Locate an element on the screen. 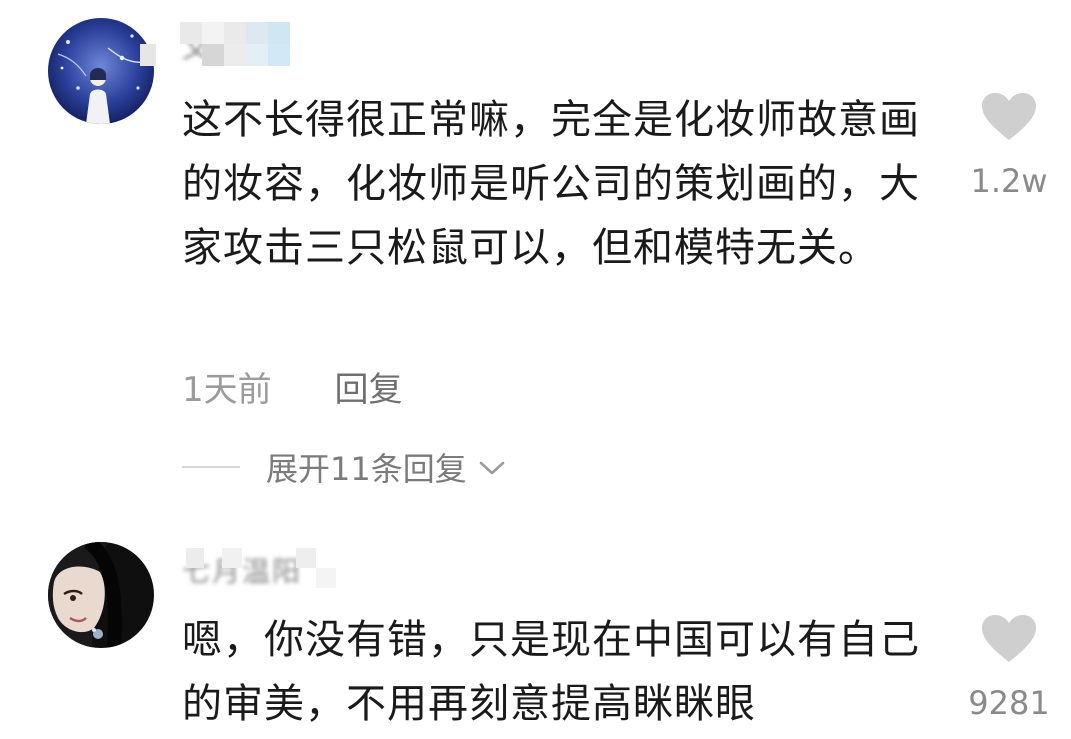 This screenshot has width=1071, height=739. like-button: 1.2w is located at coordinates (1009, 146).